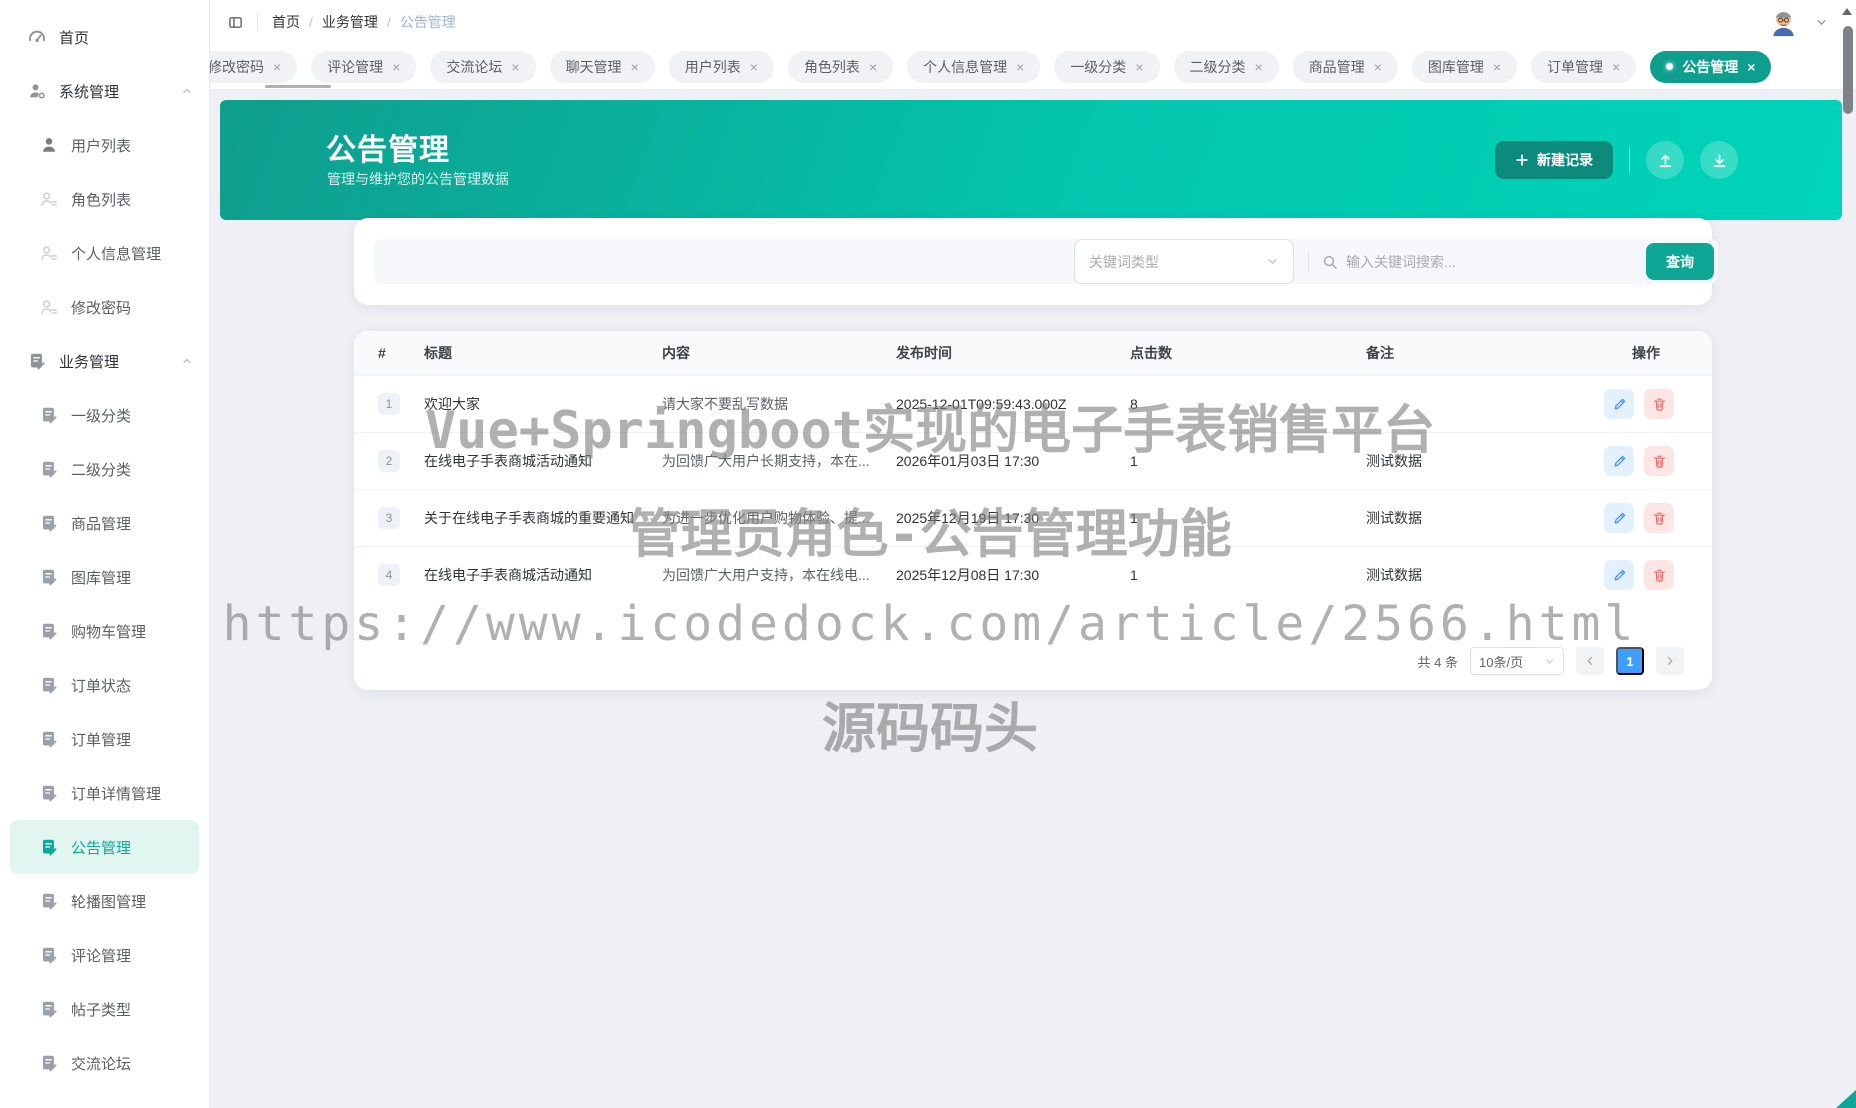 The image size is (1856, 1108). I want to click on sidebar-item-label: 二级分类, so click(101, 470).